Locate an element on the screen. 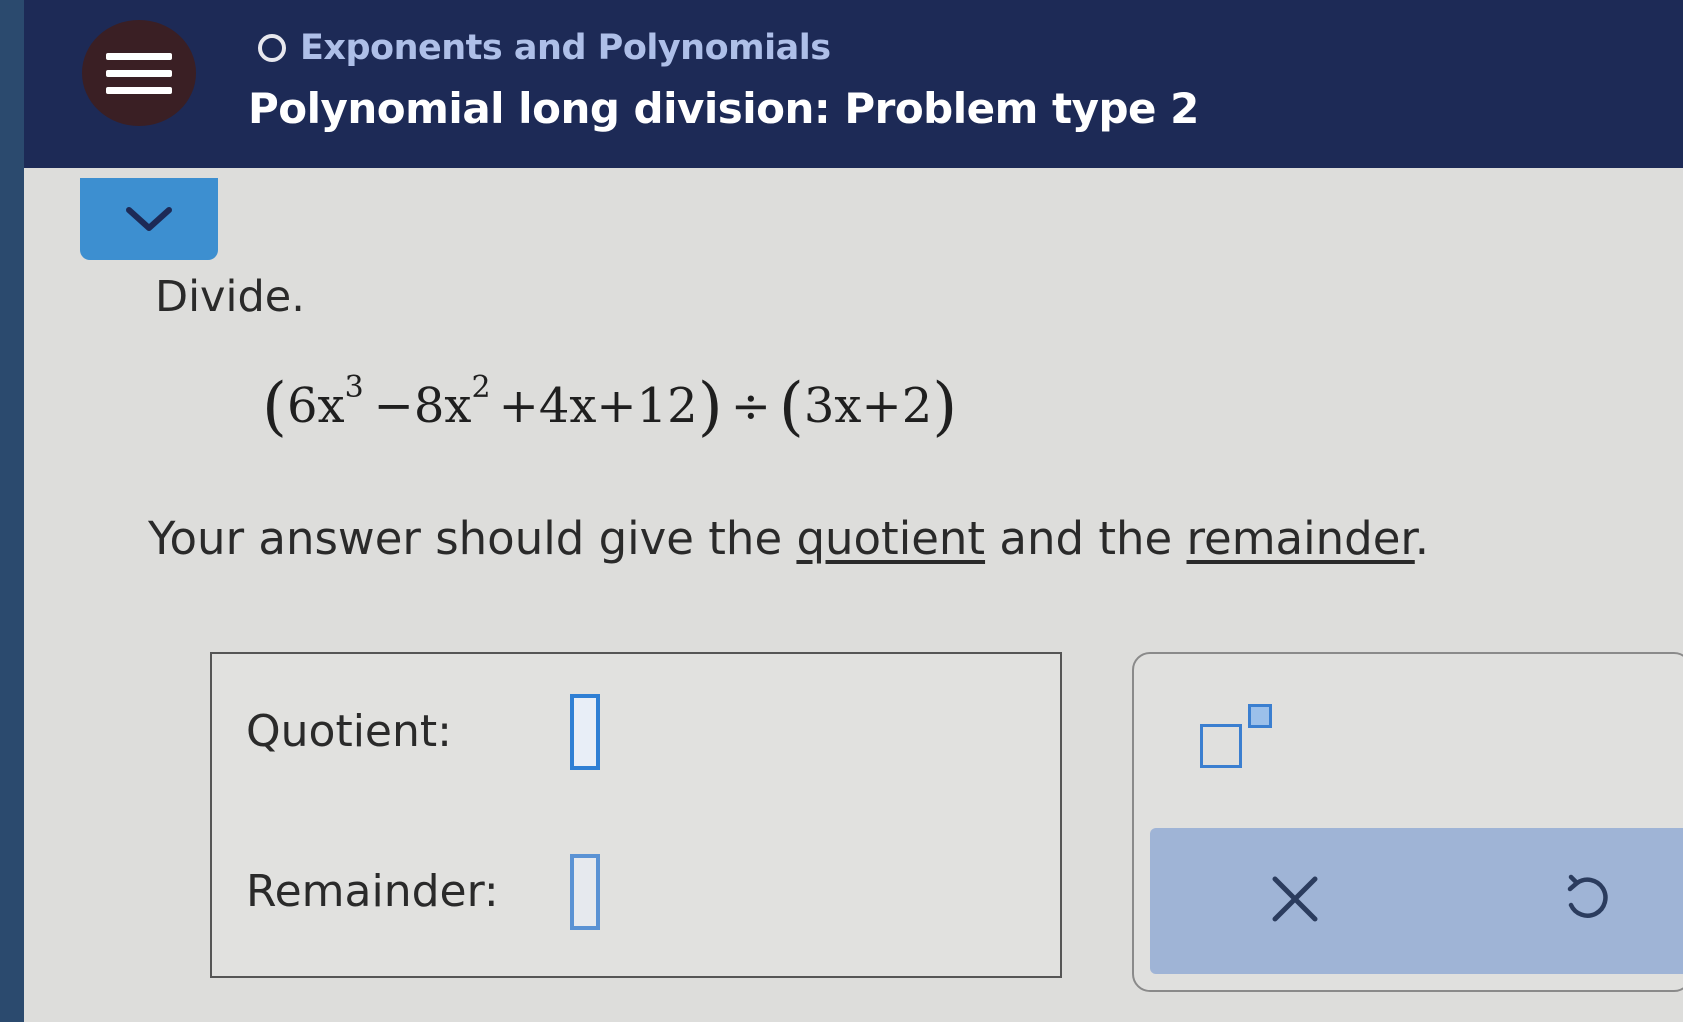 The width and height of the screenshot is (1683, 1022). term-6x: 6x is located at coordinates (315, 406).